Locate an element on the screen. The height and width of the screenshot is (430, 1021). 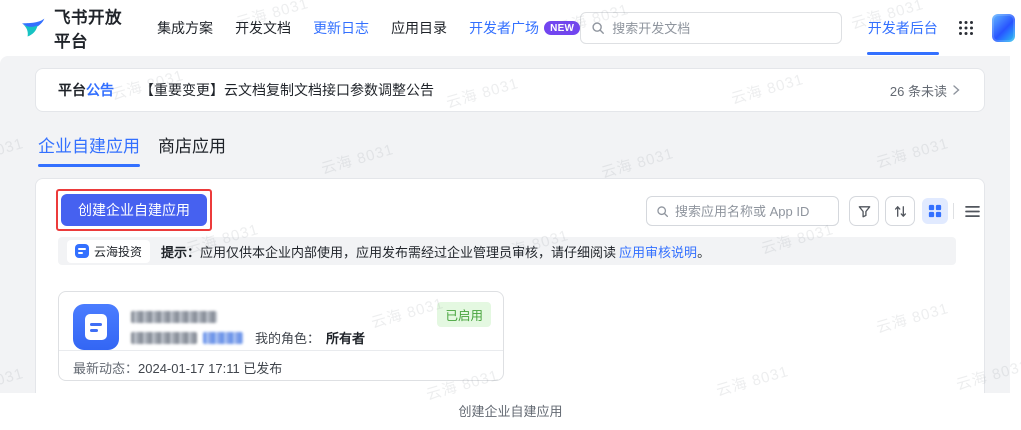
nav-item-app-directory: 应用目录 is located at coordinates (419, 28).